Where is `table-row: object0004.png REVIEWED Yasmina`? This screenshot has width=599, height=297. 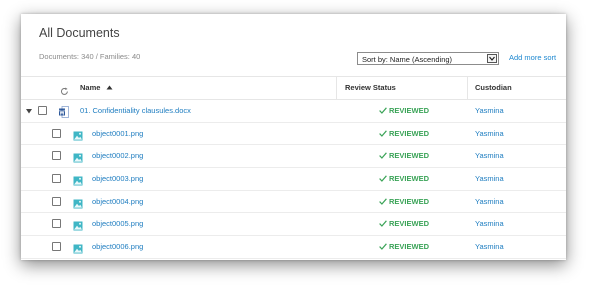
table-row: object0004.png REVIEWED Yasmina is located at coordinates (293, 202).